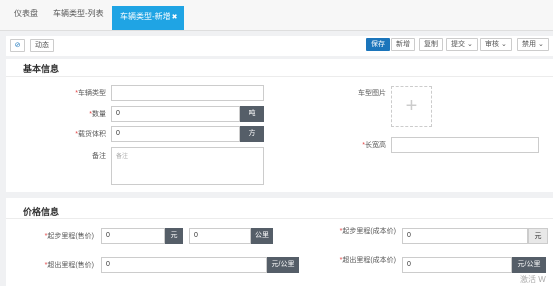  What do you see at coordinates (78, 13) in the screenshot?
I see `tab-vehicle-type-list: 车辆类型-列表` at bounding box center [78, 13].